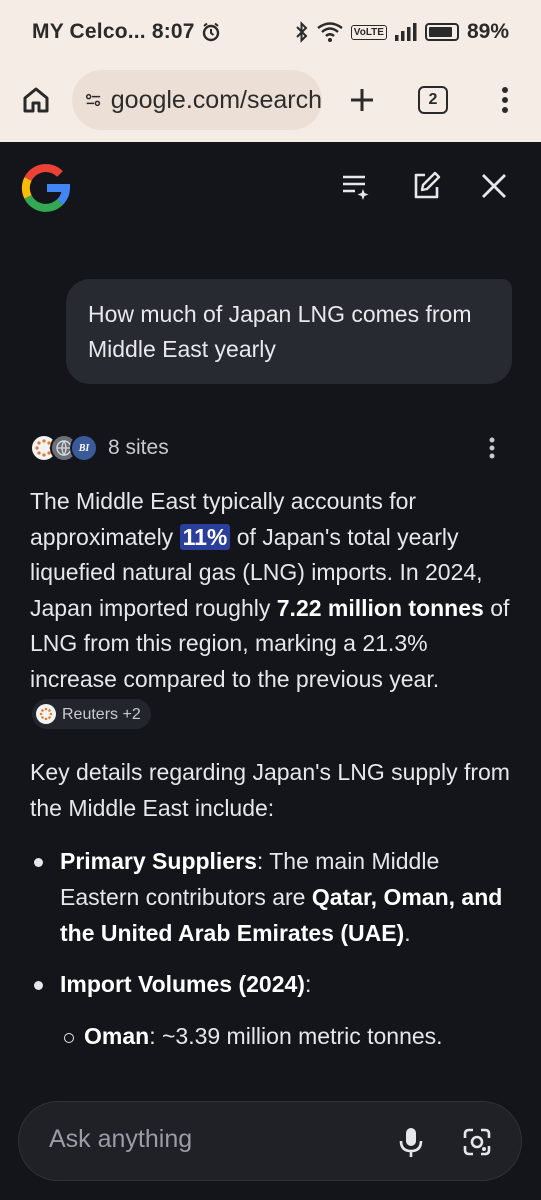  Describe the element at coordinates (120, 1139) in the screenshot. I see `ask-input: Ask anything` at that location.